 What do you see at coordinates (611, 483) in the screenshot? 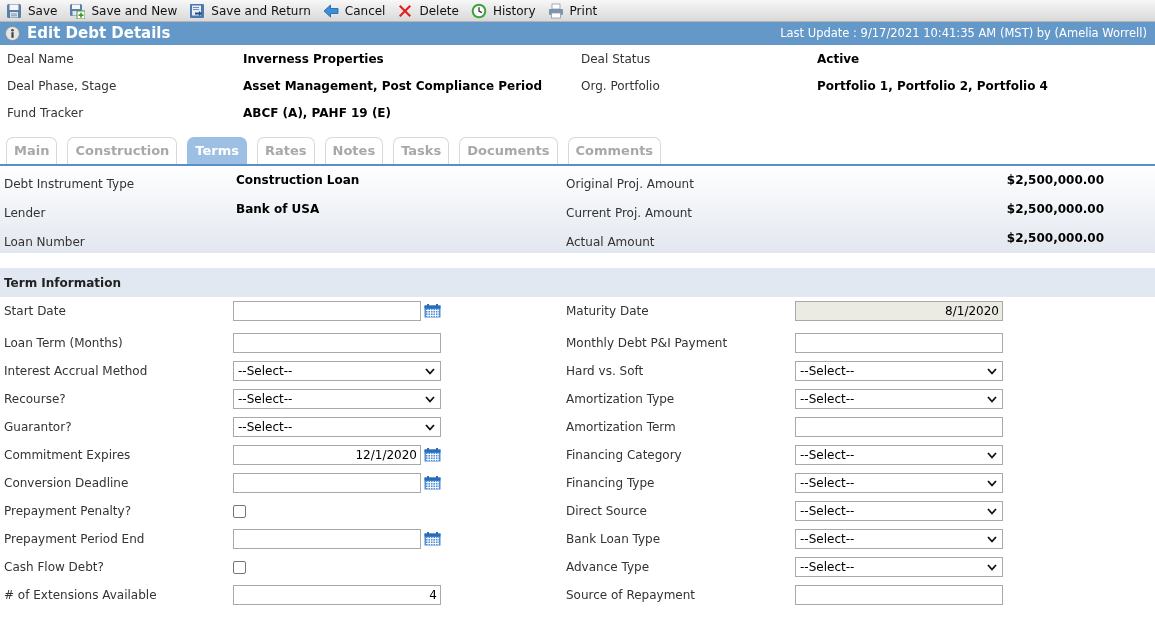
I see `field-label: Financing Type` at bounding box center [611, 483].